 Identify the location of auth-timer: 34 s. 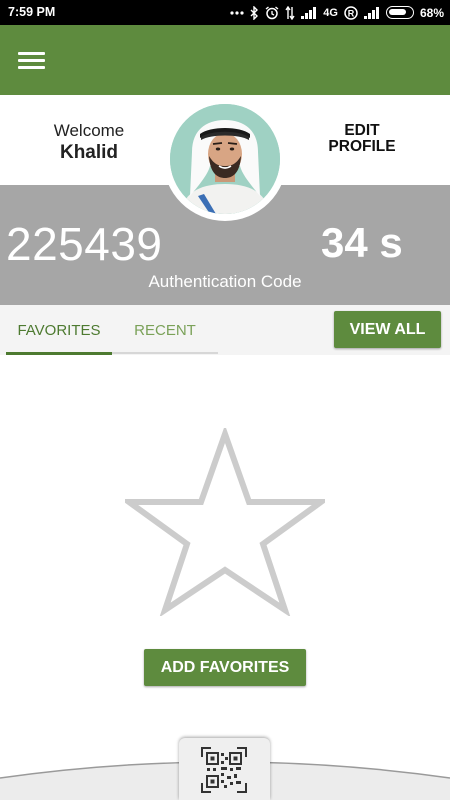
(362, 242).